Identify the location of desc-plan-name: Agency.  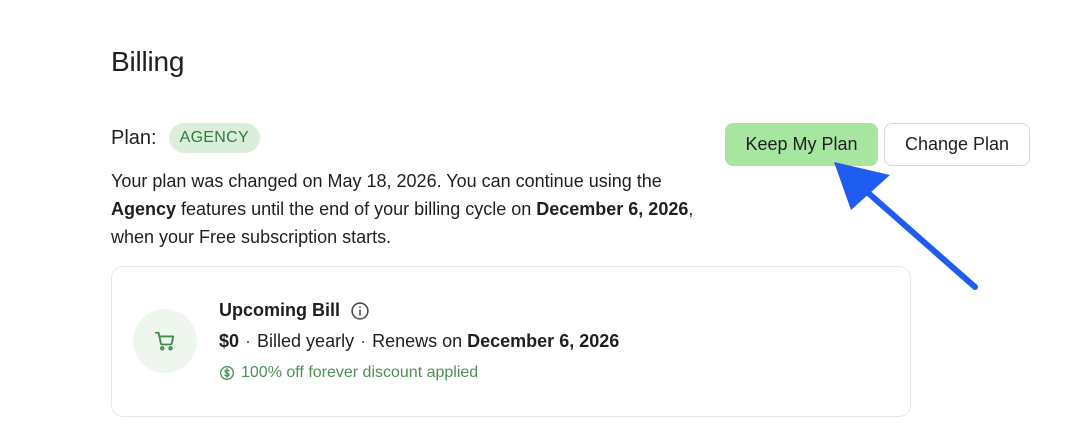
(144, 209).